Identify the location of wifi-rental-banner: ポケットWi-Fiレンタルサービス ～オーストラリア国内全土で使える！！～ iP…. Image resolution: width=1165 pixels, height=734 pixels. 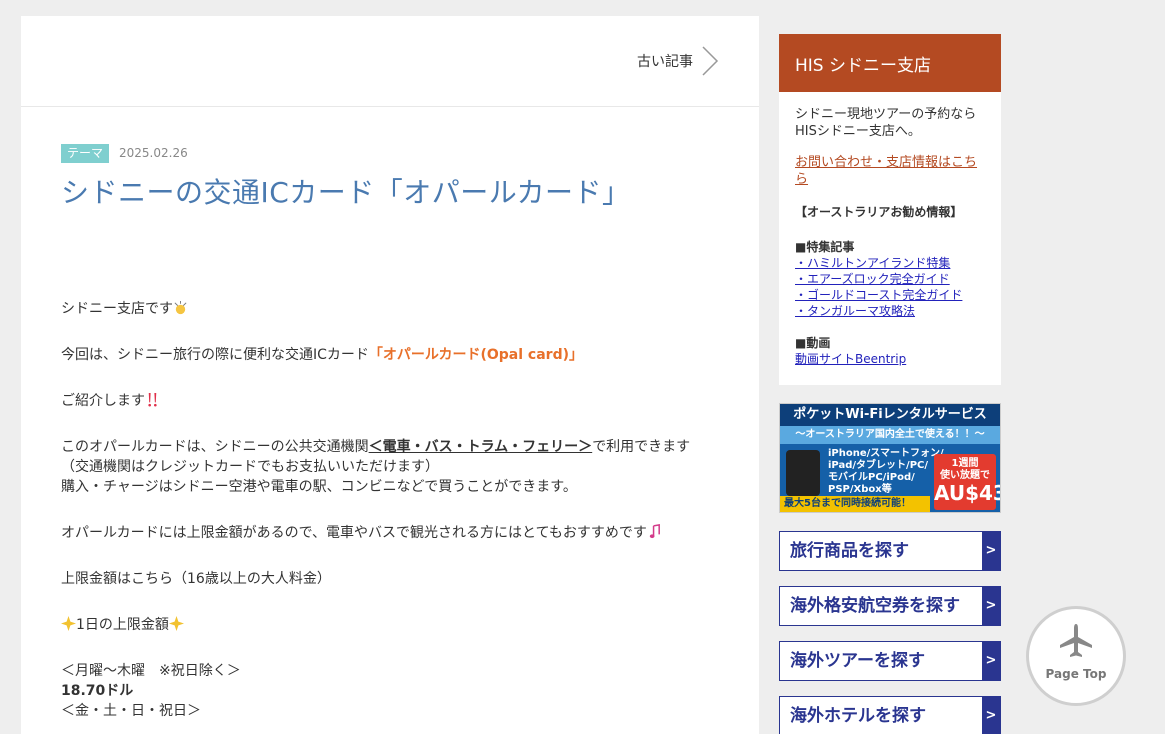
(890, 458).